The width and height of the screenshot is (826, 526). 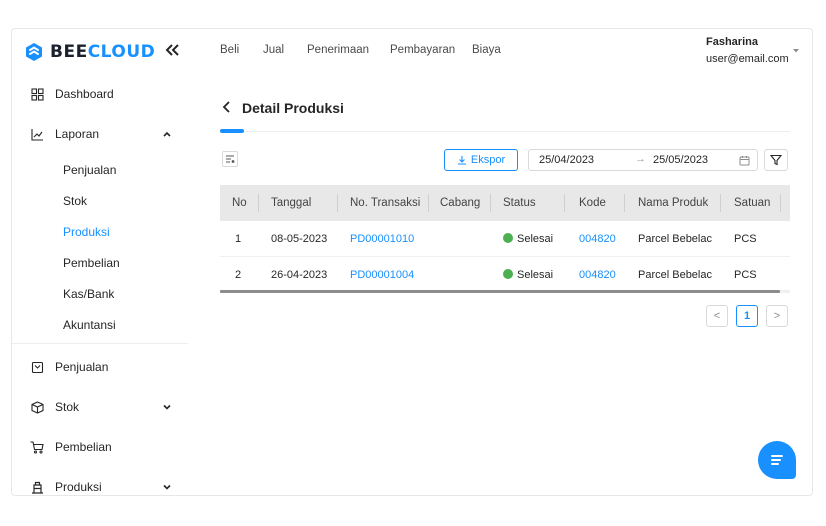 What do you see at coordinates (229, 50) in the screenshot?
I see `nav-beli: Beli` at bounding box center [229, 50].